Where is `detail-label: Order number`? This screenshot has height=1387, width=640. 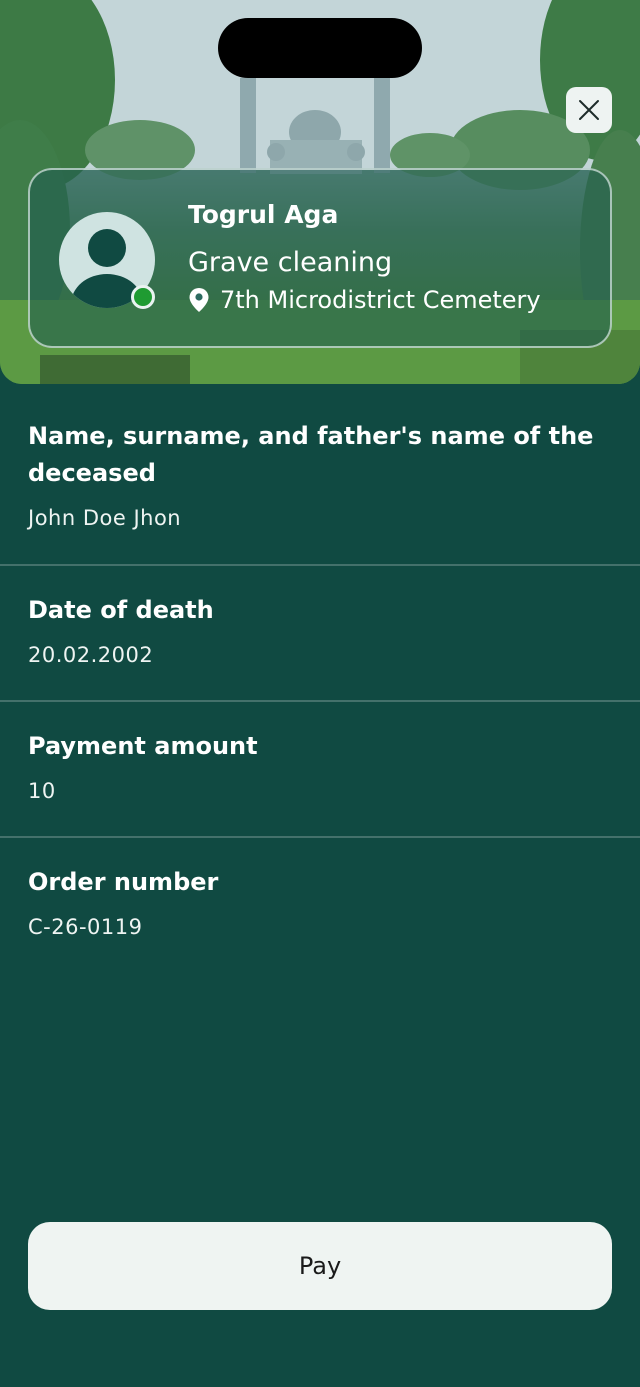
detail-label: Order number is located at coordinates (123, 882).